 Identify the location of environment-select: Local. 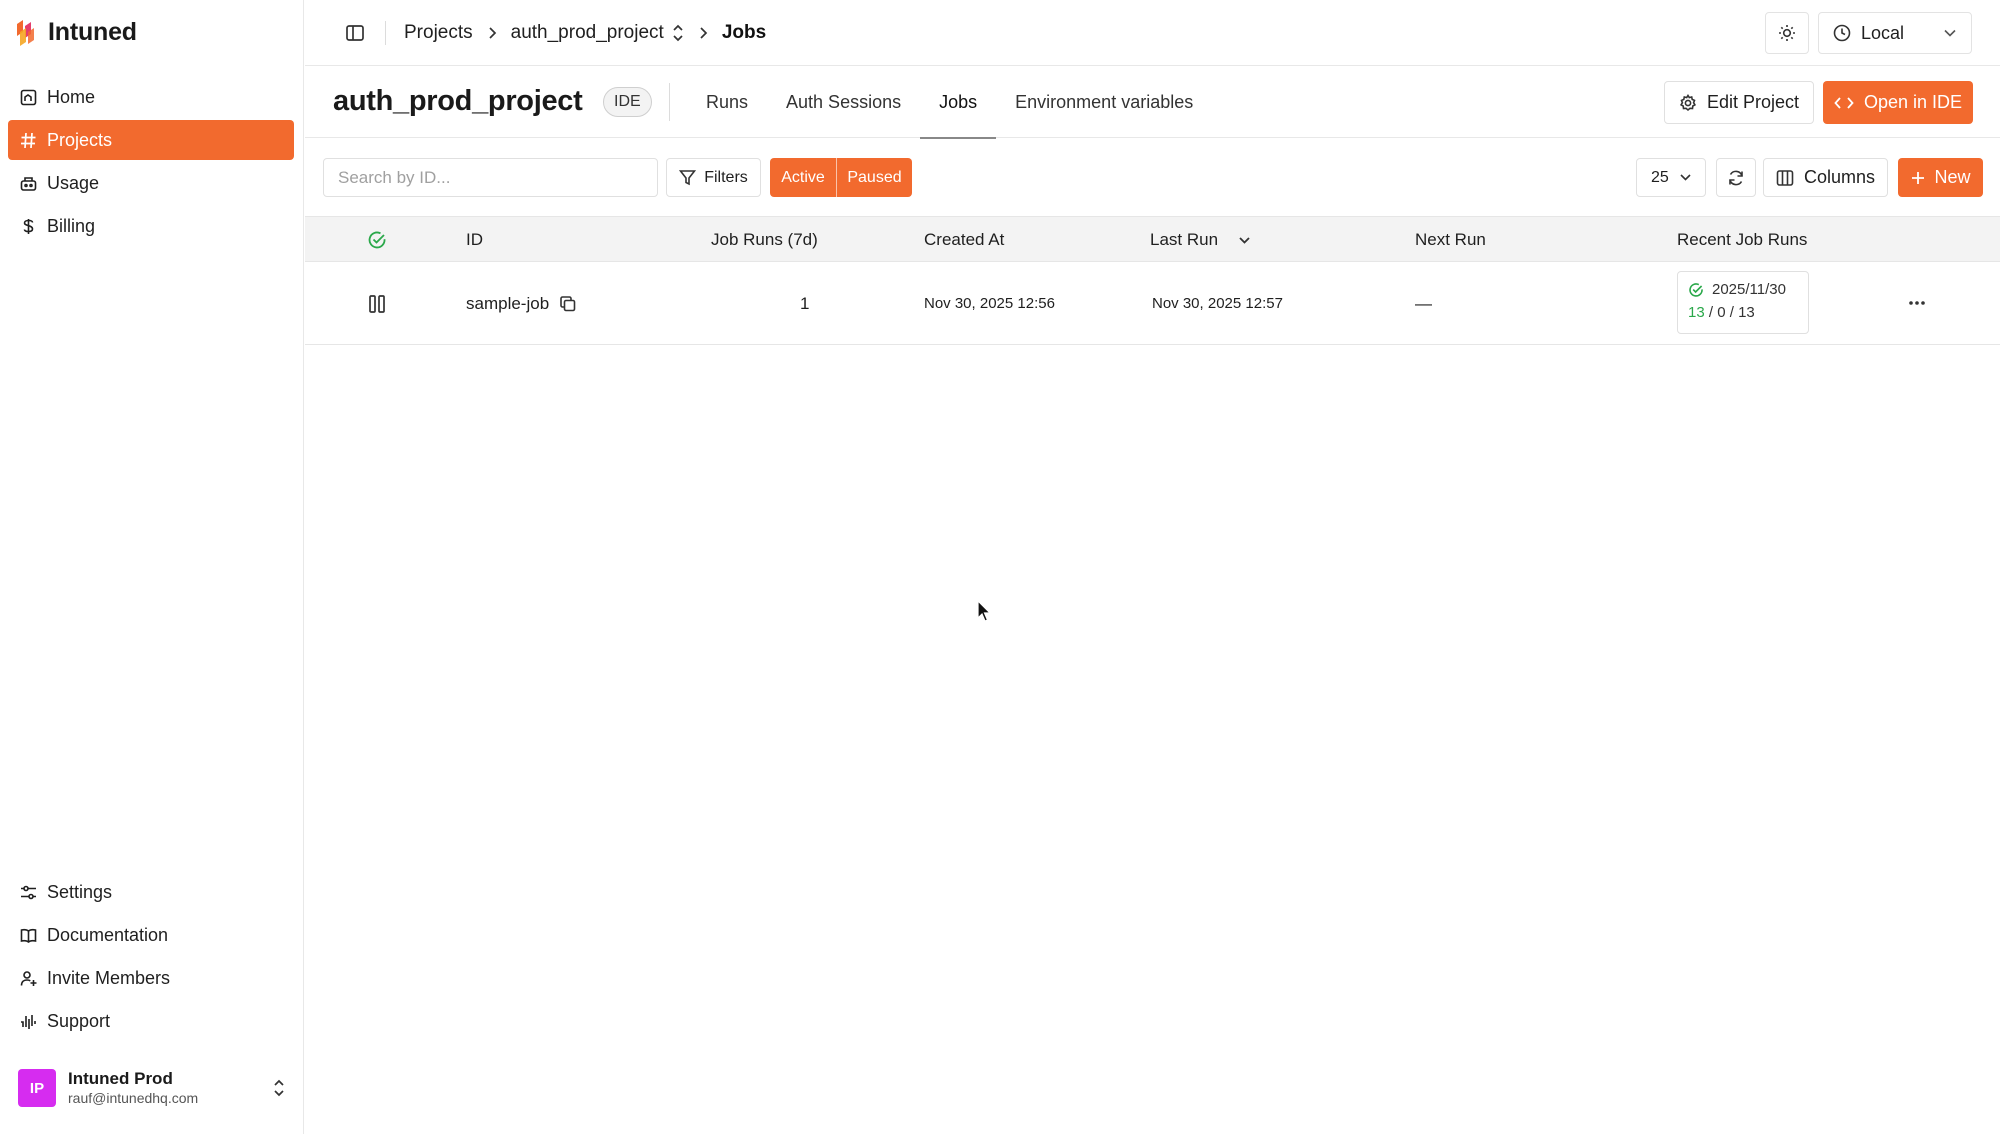
(1895, 33).